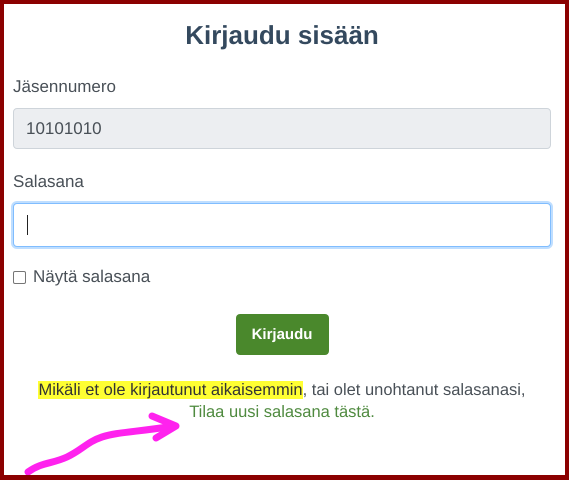 The width and height of the screenshot is (569, 480). Describe the element at coordinates (282, 35) in the screenshot. I see `page-title: Kirjaudu sisään` at that location.